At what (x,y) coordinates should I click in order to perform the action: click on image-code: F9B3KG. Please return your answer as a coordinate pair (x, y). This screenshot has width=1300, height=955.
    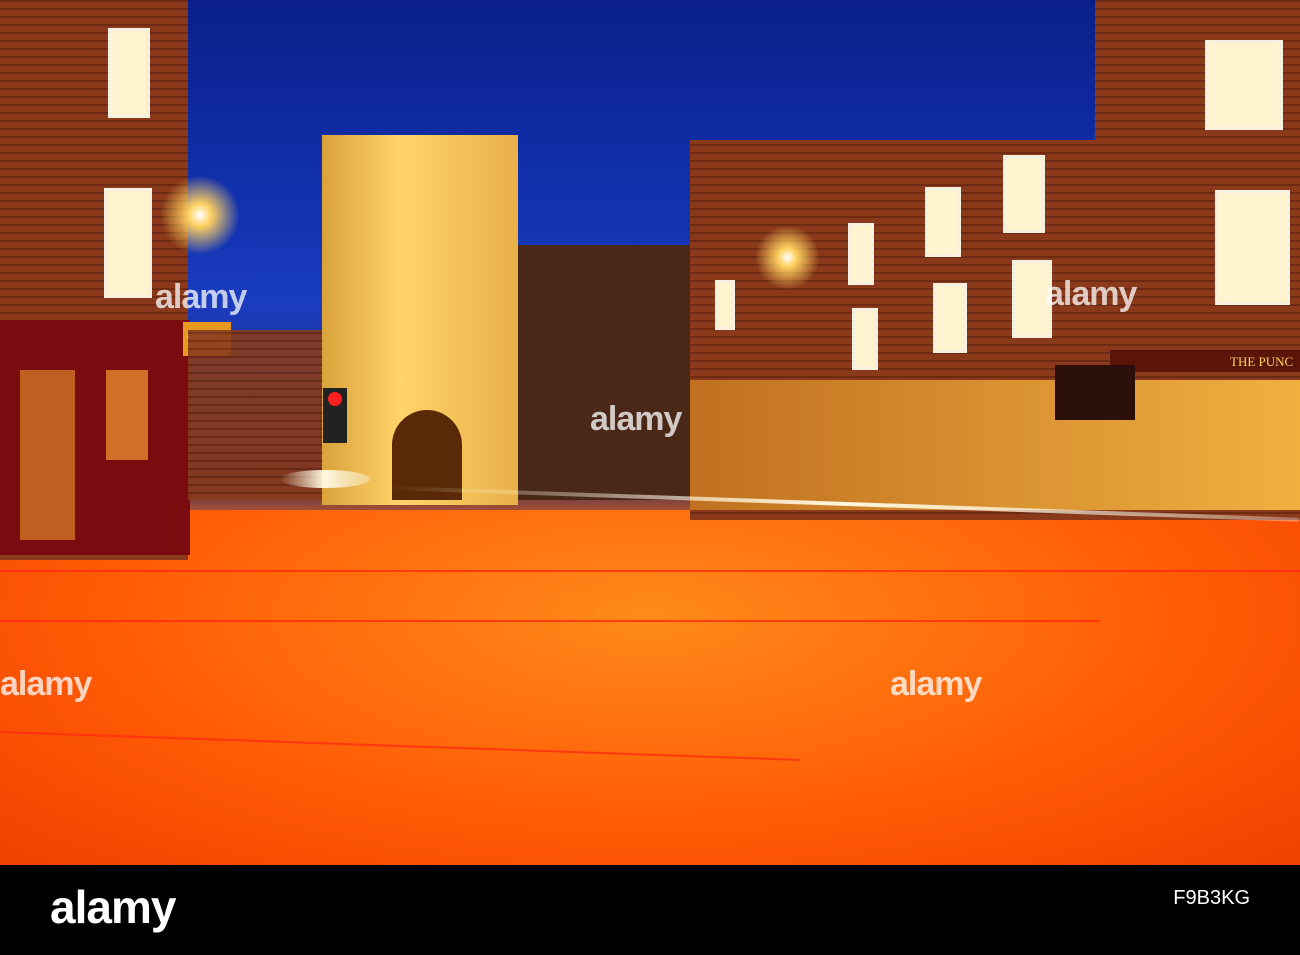
    Looking at the image, I should click on (1211, 898).